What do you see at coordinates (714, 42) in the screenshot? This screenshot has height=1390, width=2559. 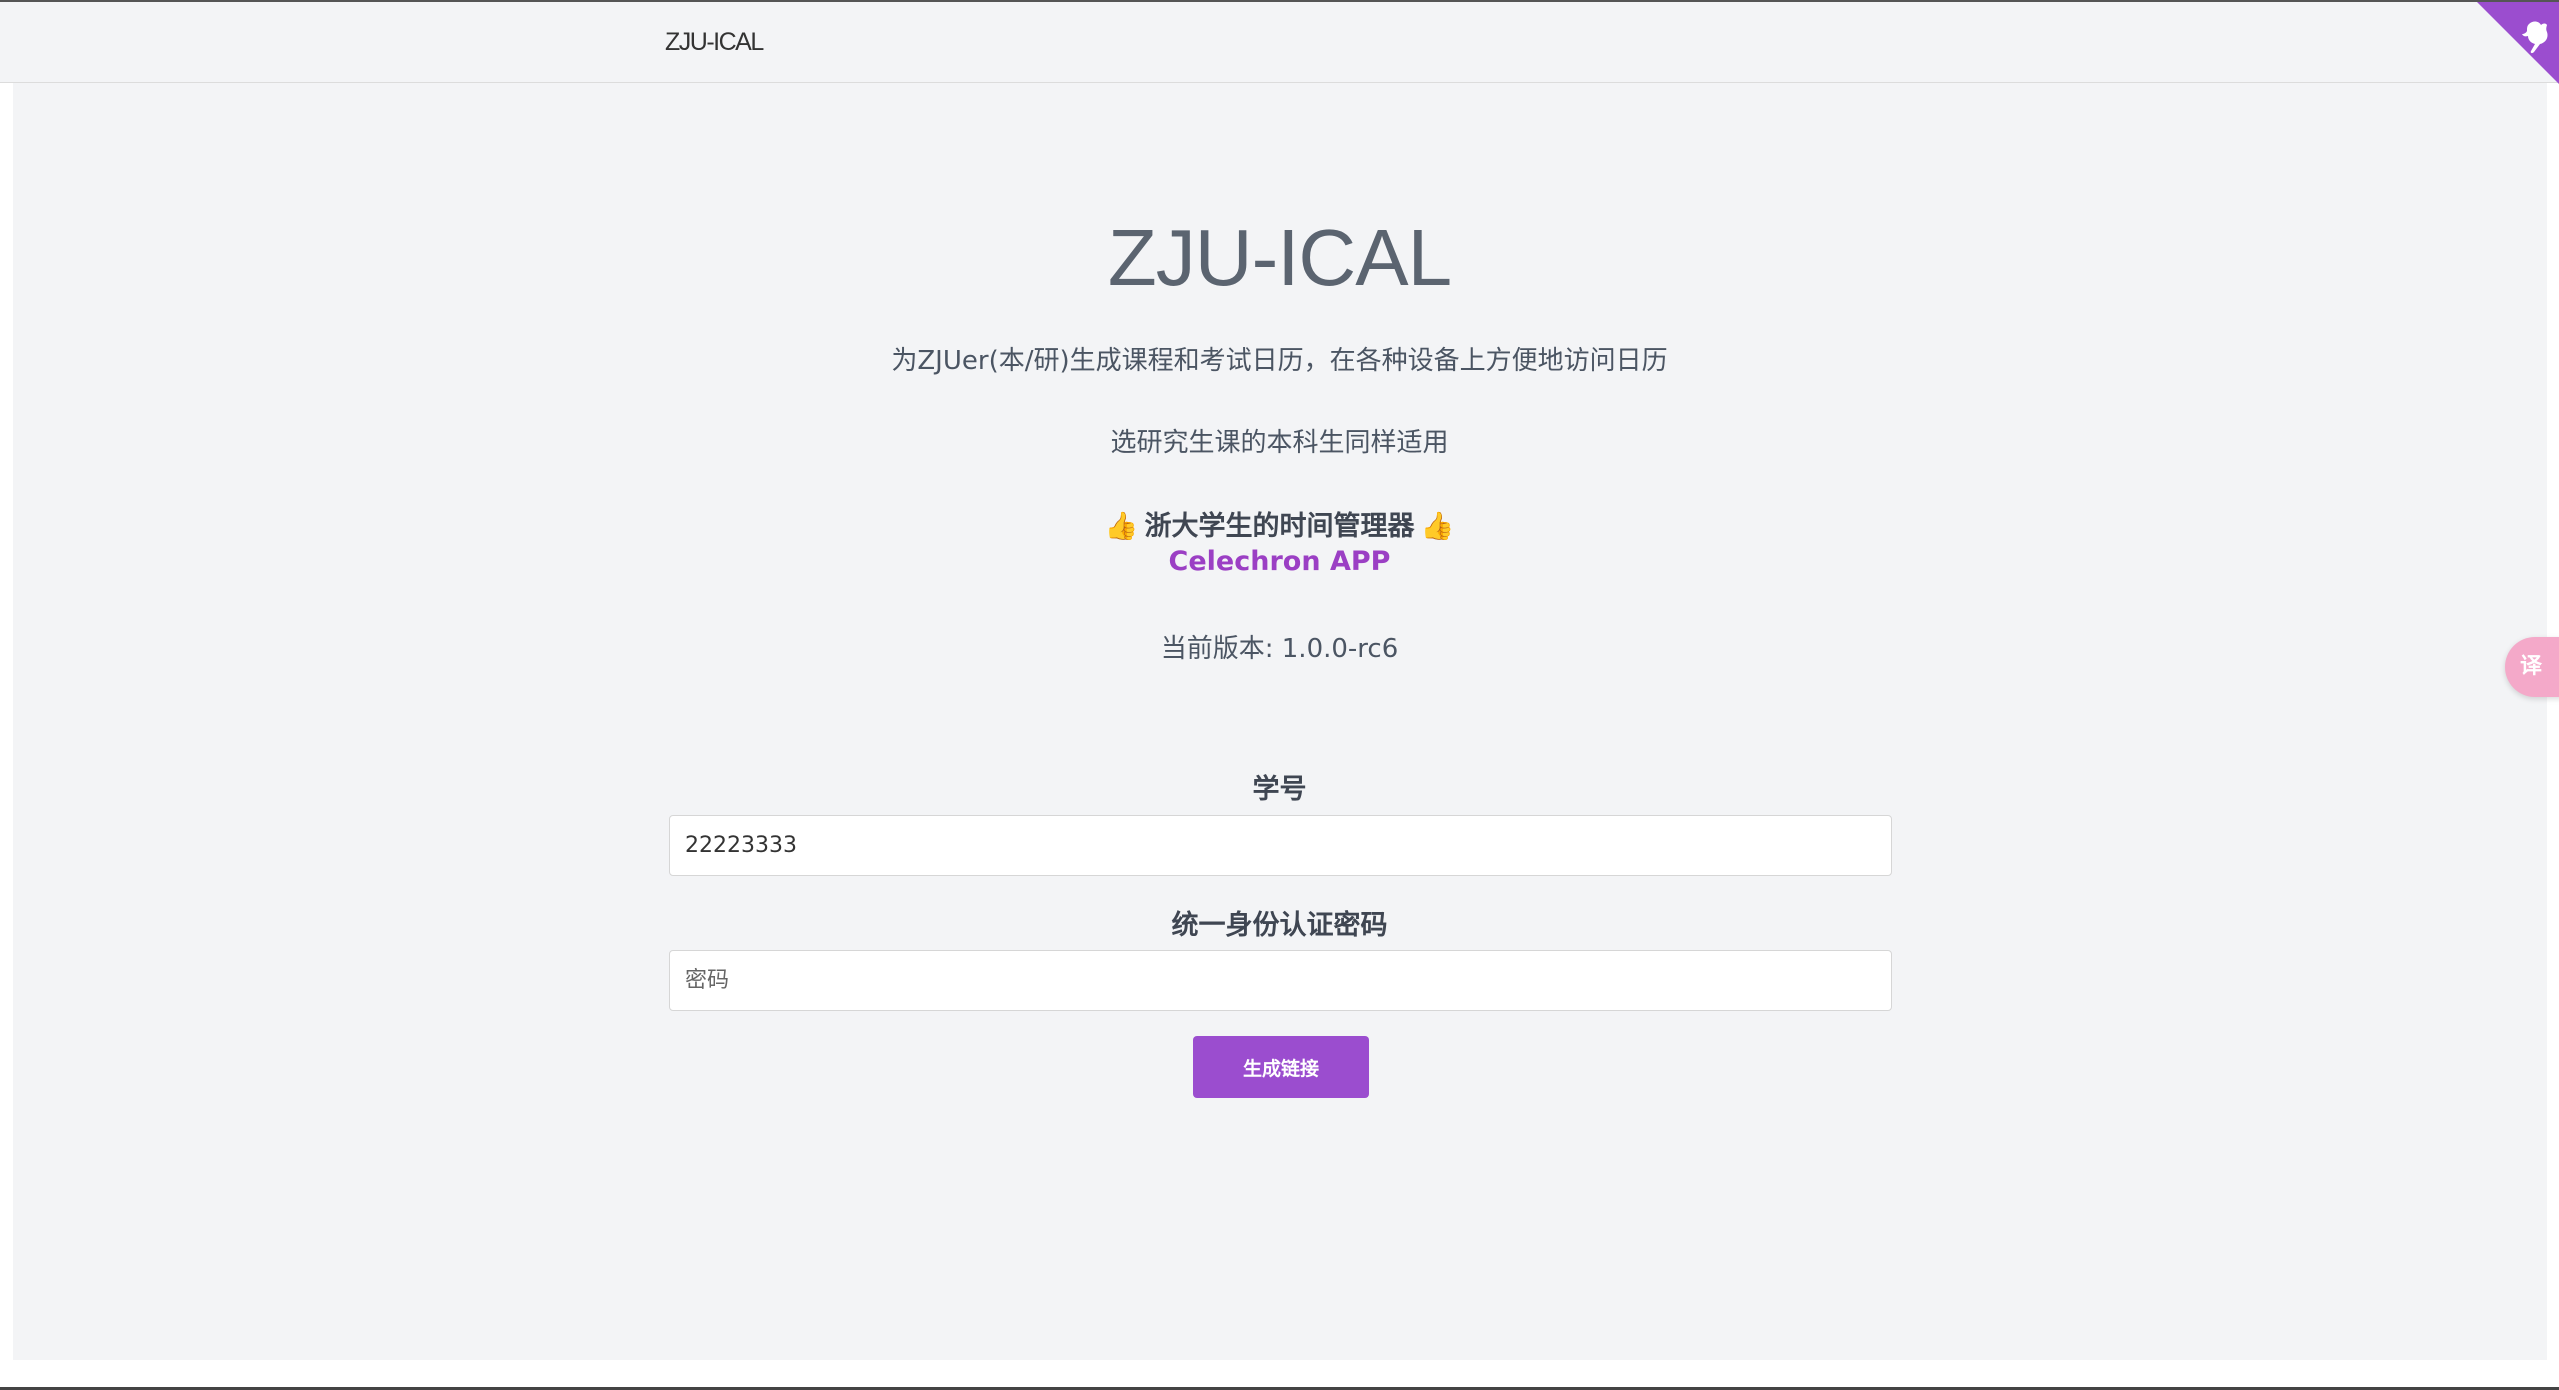 I see `navbar-brand: ZJU-ICAL` at bounding box center [714, 42].